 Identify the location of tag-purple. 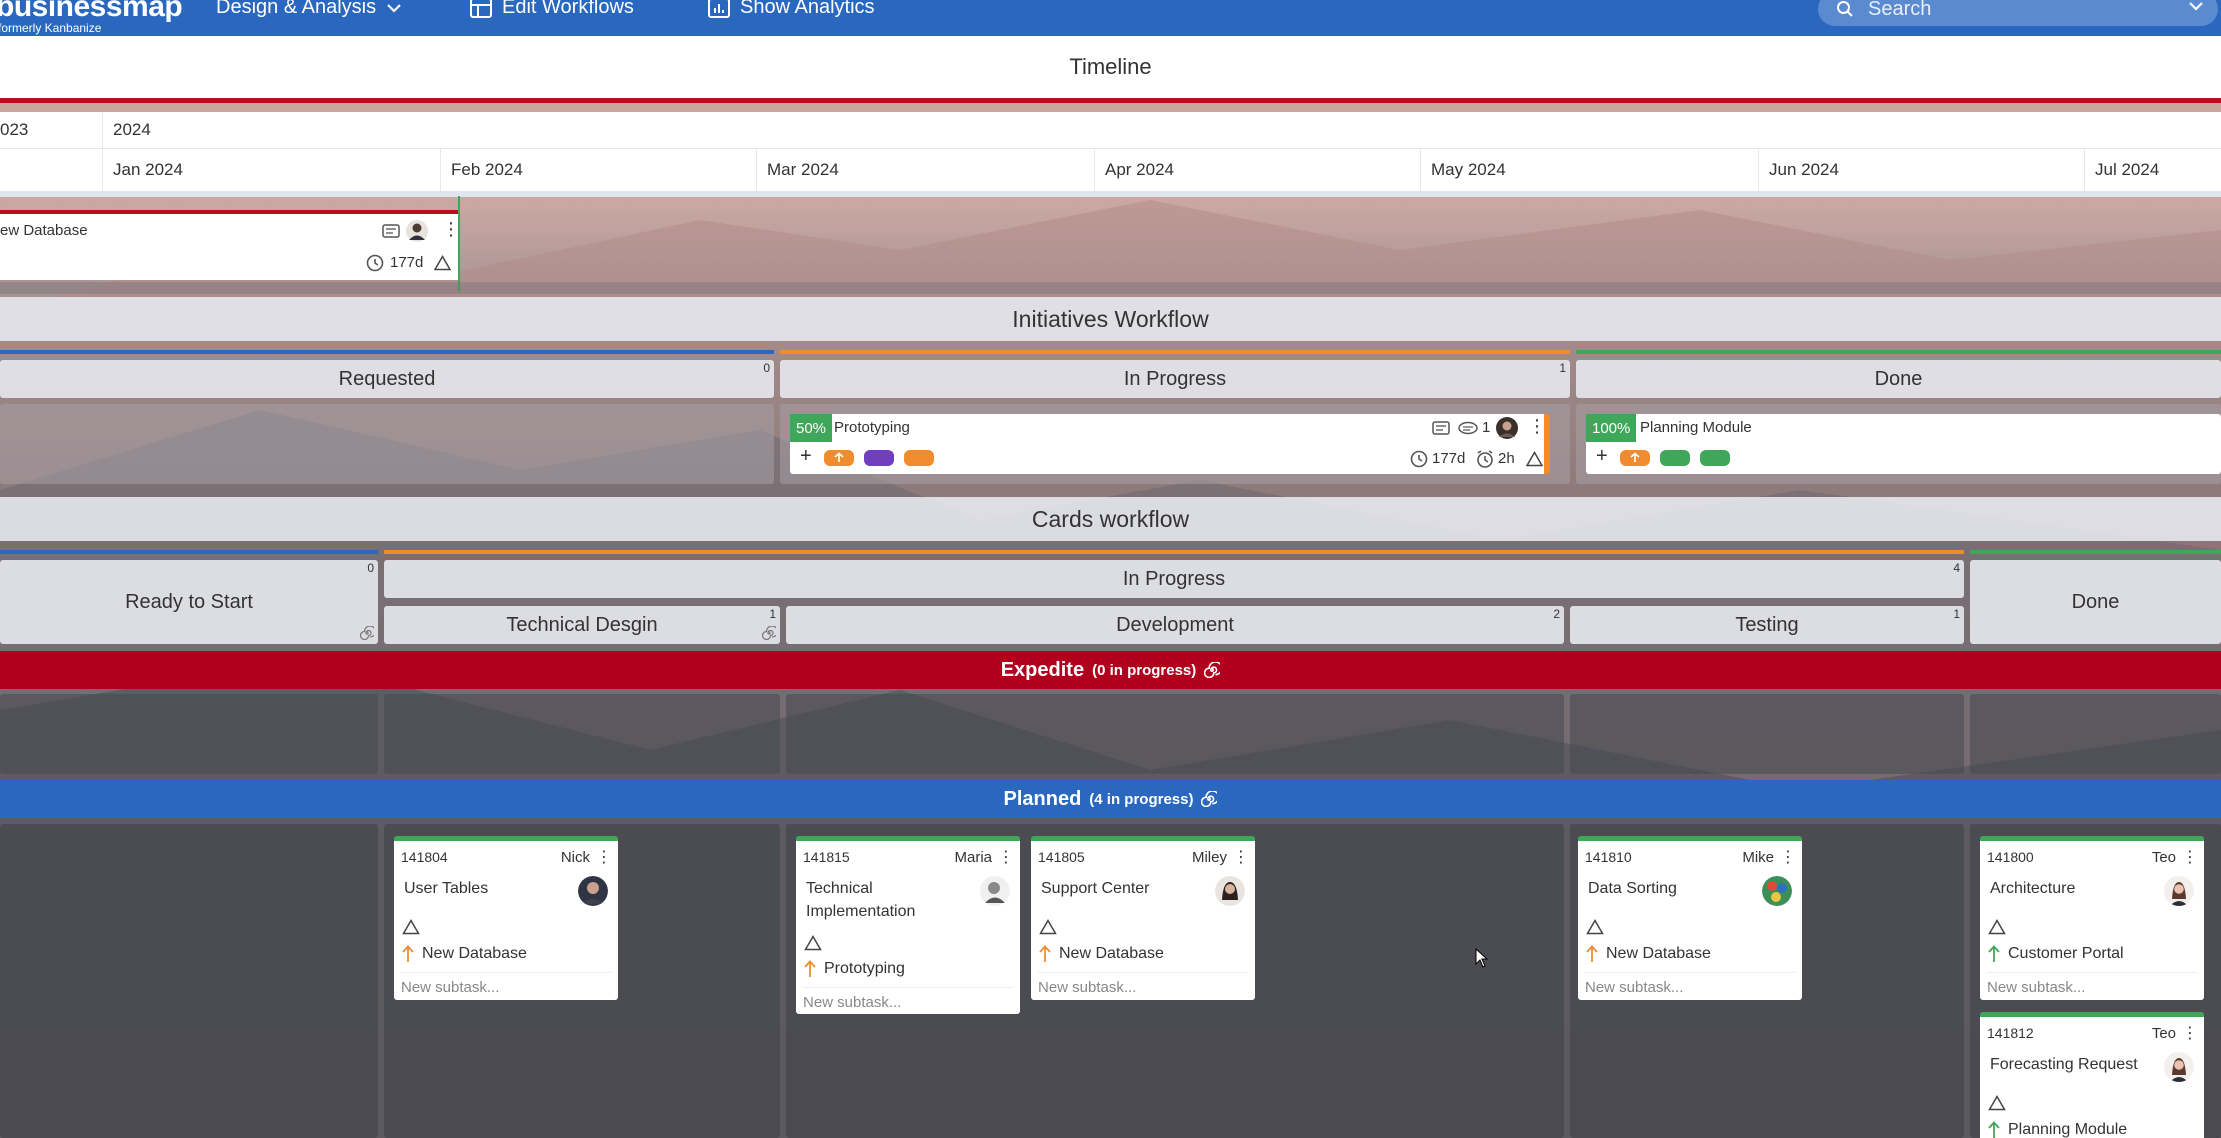
(879, 458).